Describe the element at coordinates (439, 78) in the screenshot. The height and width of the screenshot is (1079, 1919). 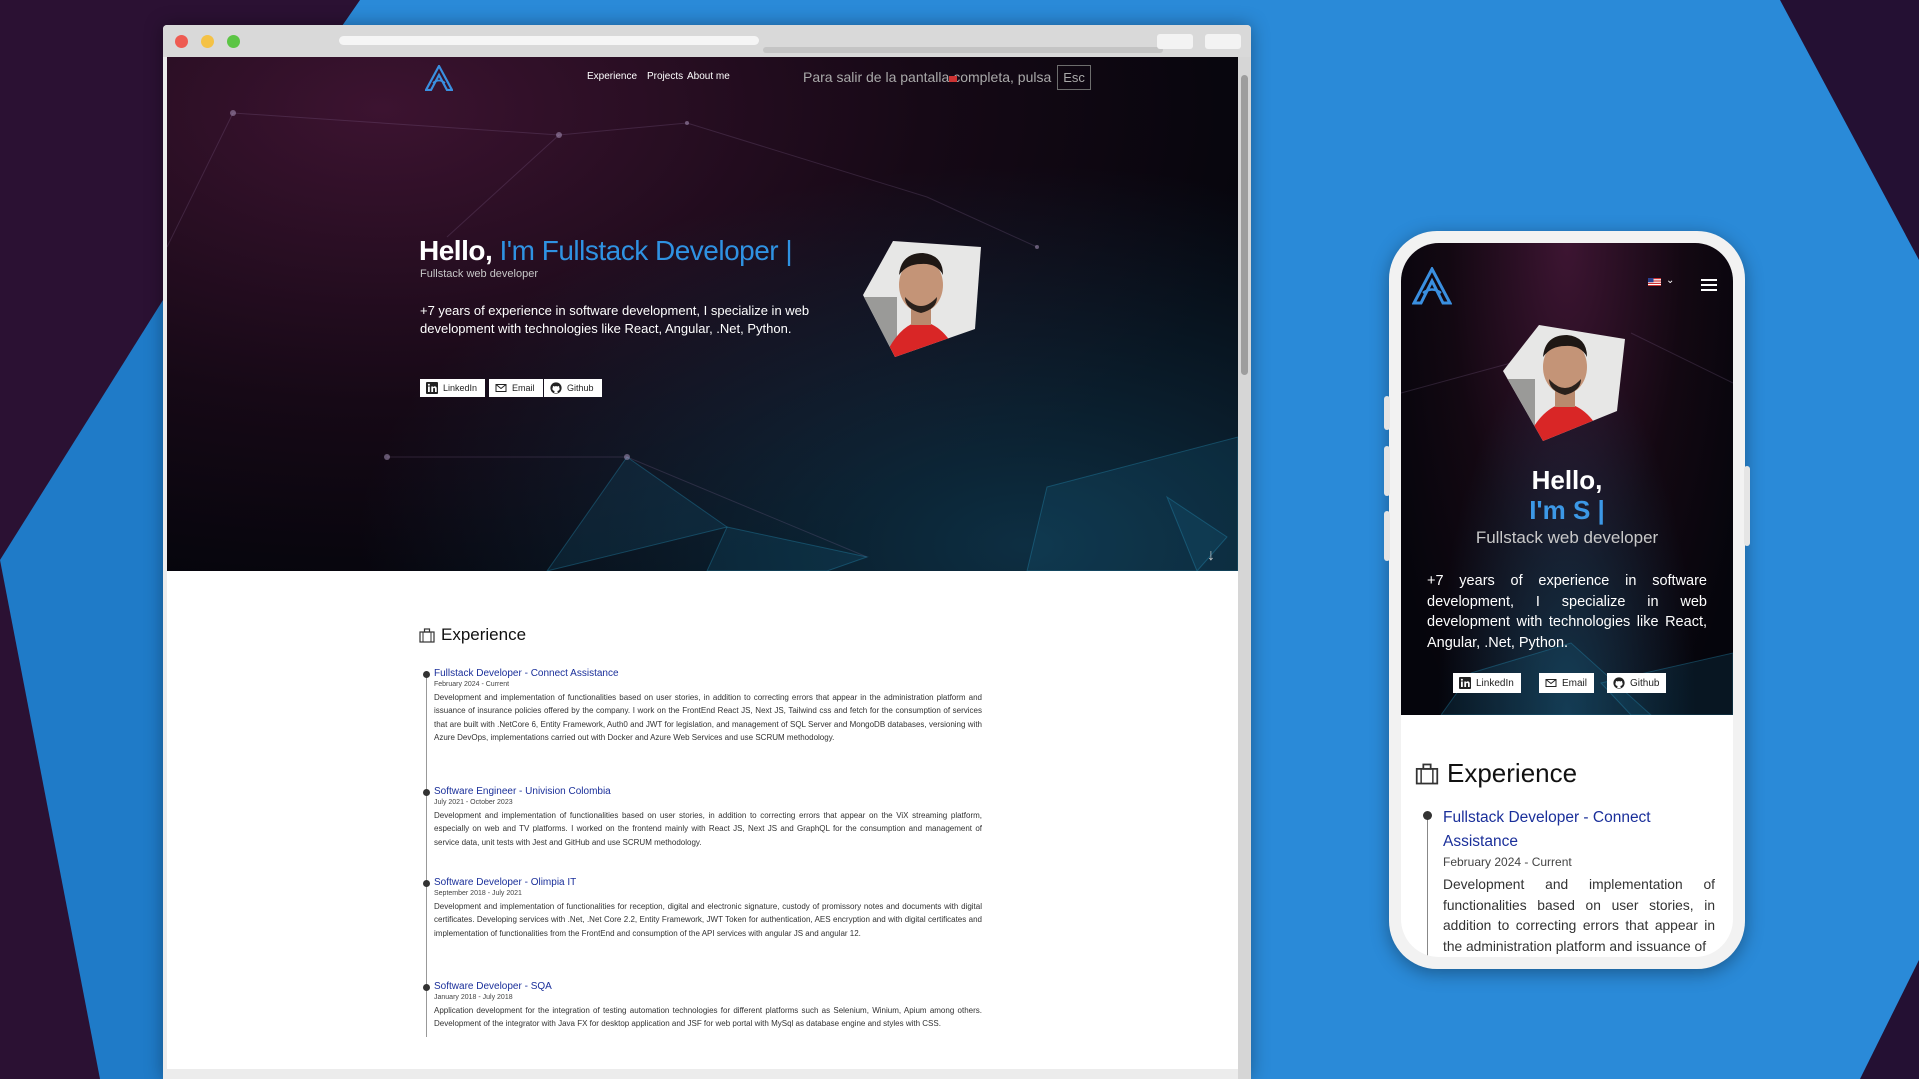
I see `site-logo-icon` at that location.